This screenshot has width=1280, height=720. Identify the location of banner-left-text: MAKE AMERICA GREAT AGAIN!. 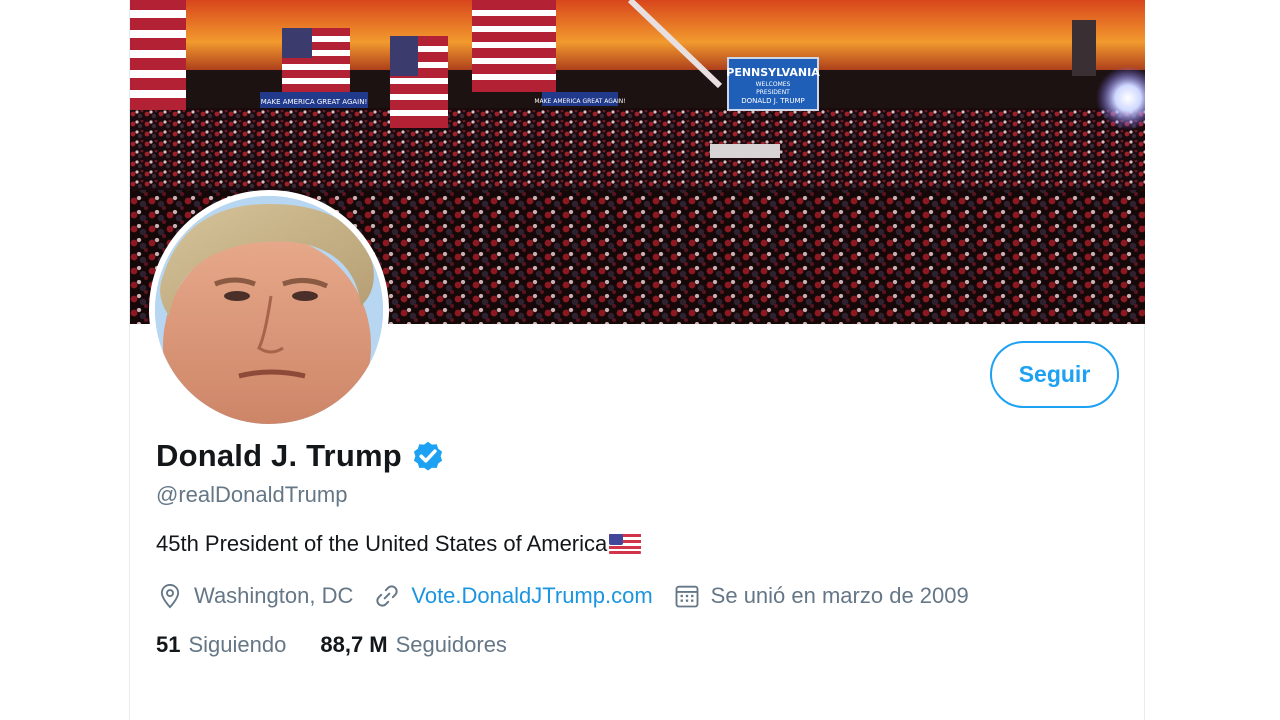
(314, 102).